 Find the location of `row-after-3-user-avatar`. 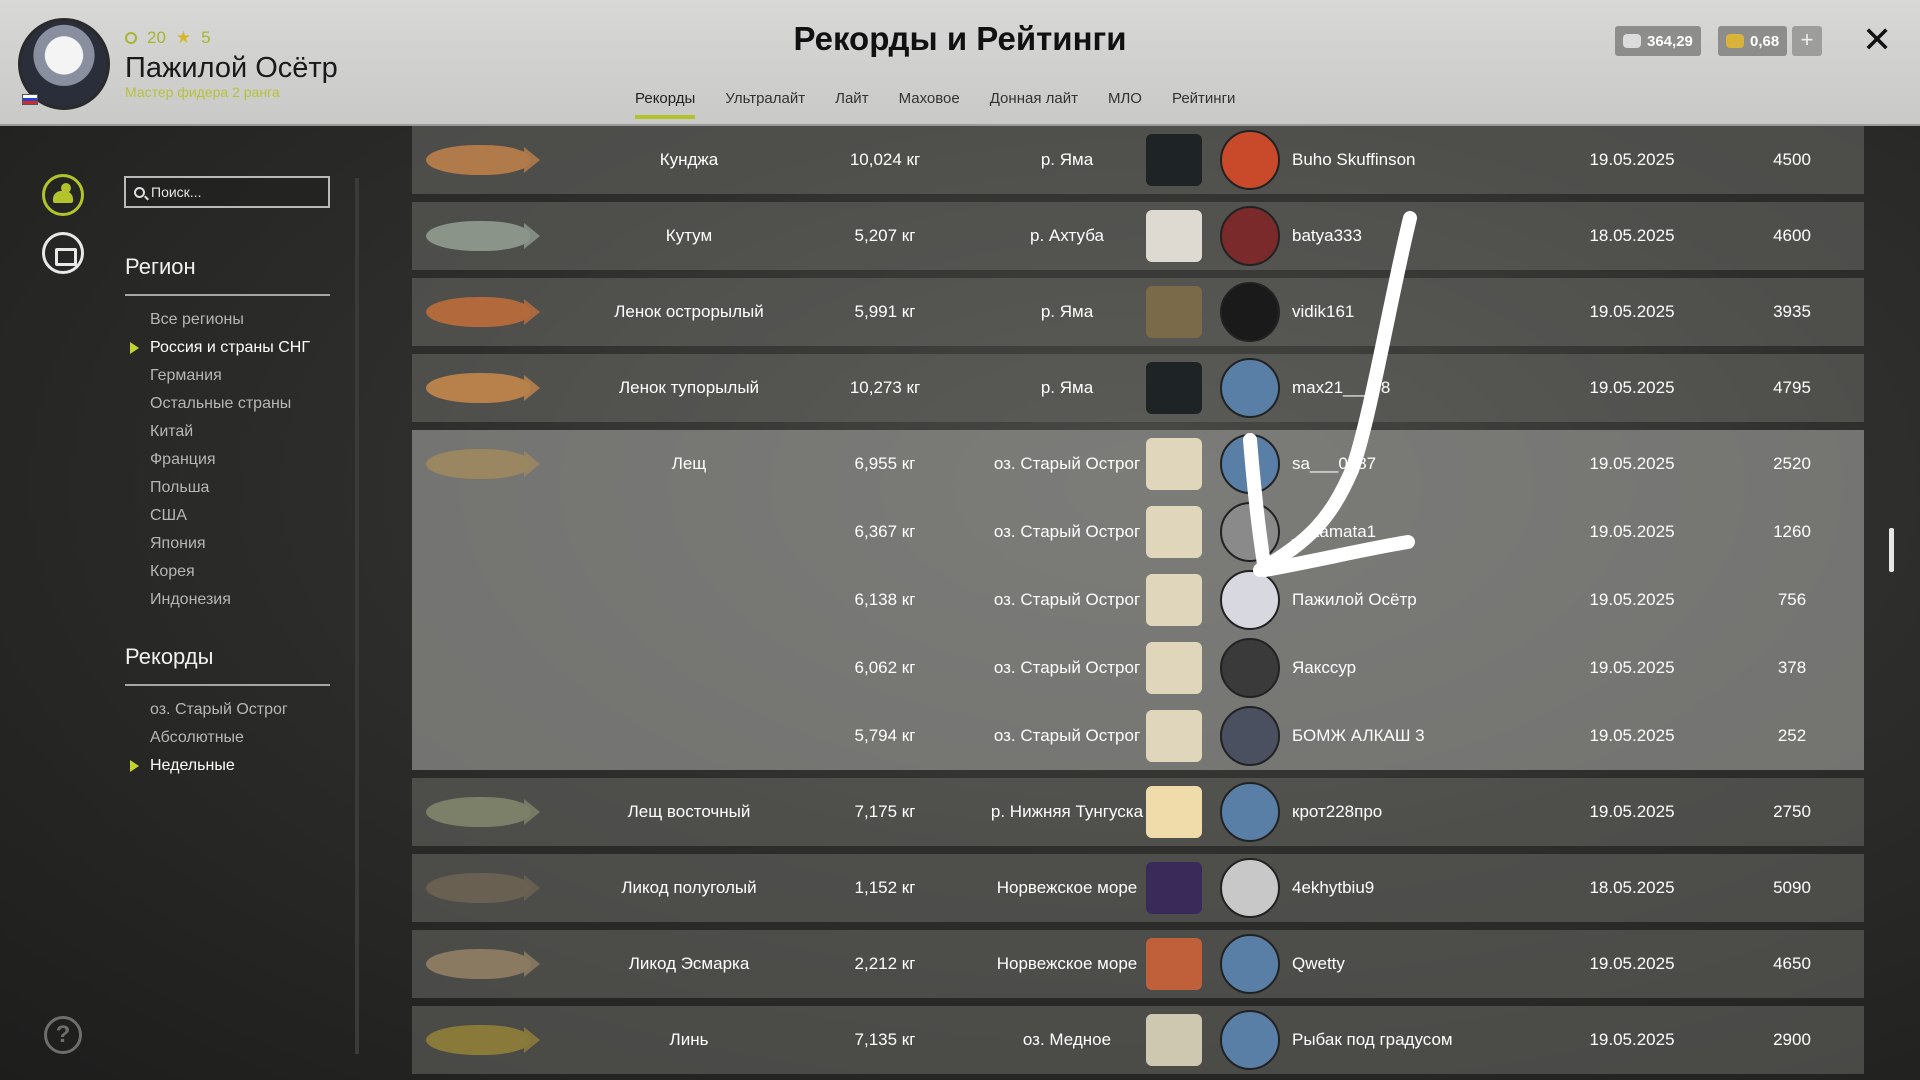

row-after-3-user-avatar is located at coordinates (1250, 1040).